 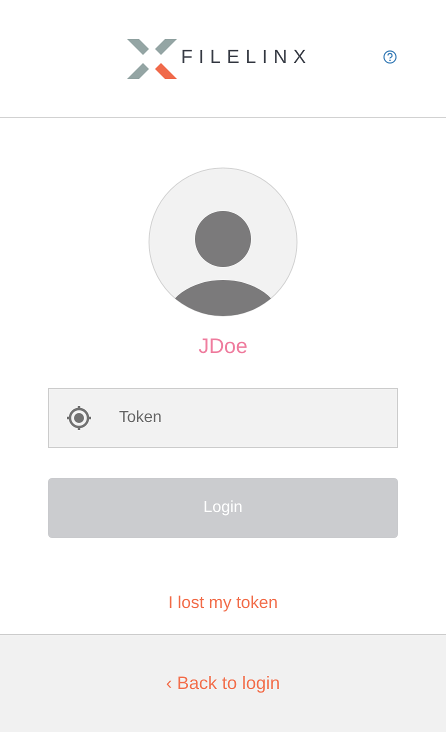 What do you see at coordinates (223, 683) in the screenshot?
I see `back-to-login-link: ‹ Back to login` at bounding box center [223, 683].